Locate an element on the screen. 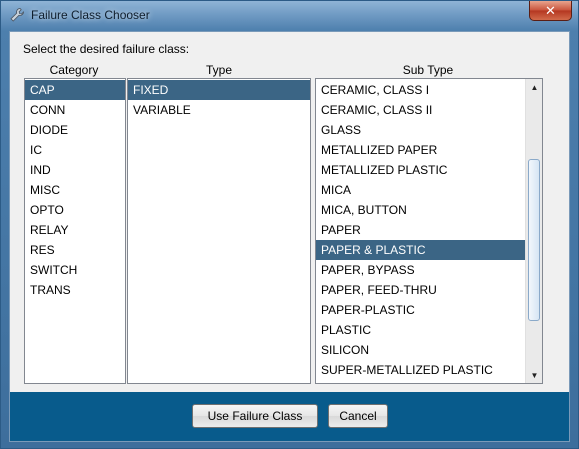 The height and width of the screenshot is (449, 579). subtype-item: CERAMIC, CLASS I is located at coordinates (420, 90).